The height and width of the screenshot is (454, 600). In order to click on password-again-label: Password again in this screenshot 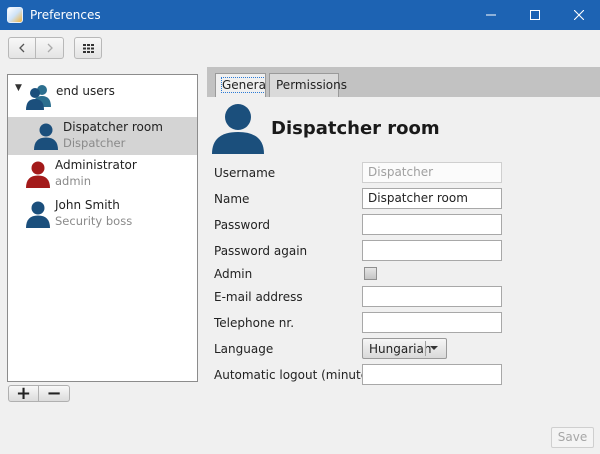, I will do `click(261, 251)`.